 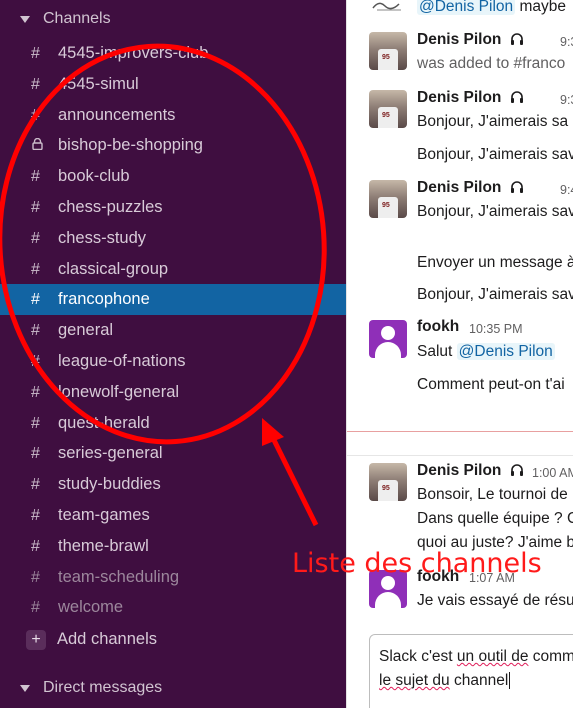 I want to click on message-timestamp: 9:36 PM, so click(x=566, y=100).